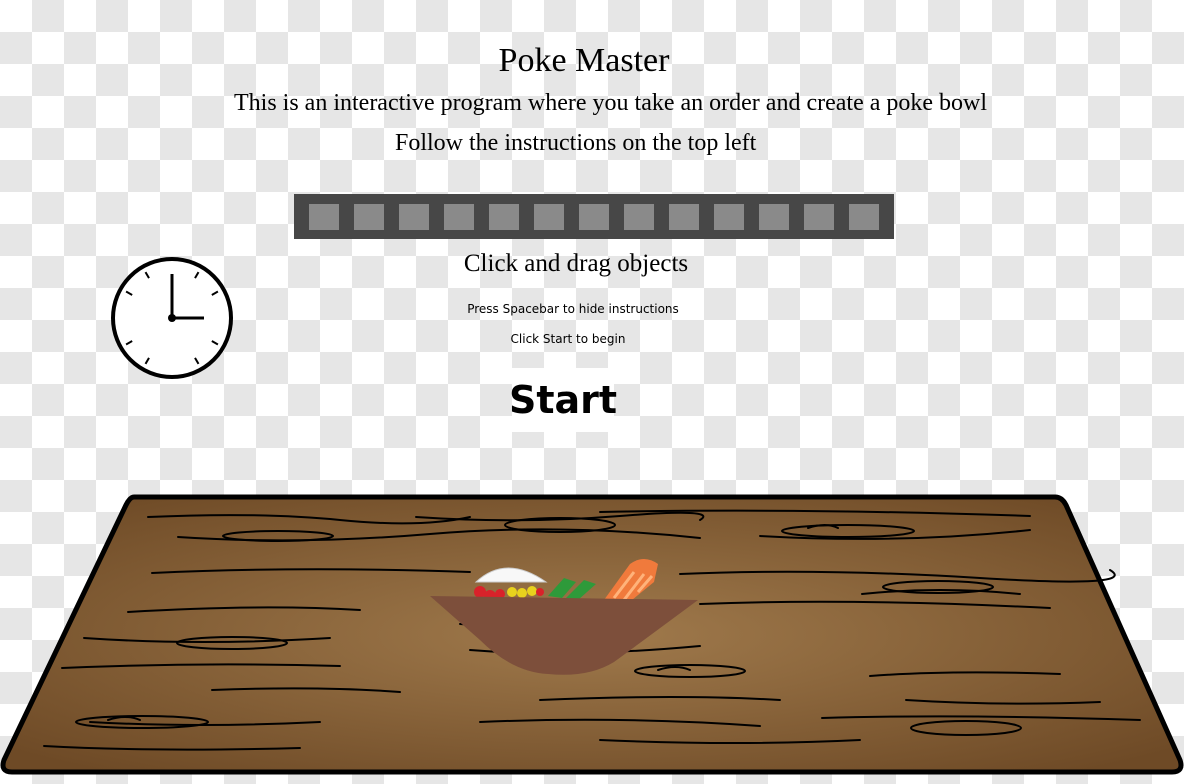  Describe the element at coordinates (172, 318) in the screenshot. I see `clock-icon` at that location.